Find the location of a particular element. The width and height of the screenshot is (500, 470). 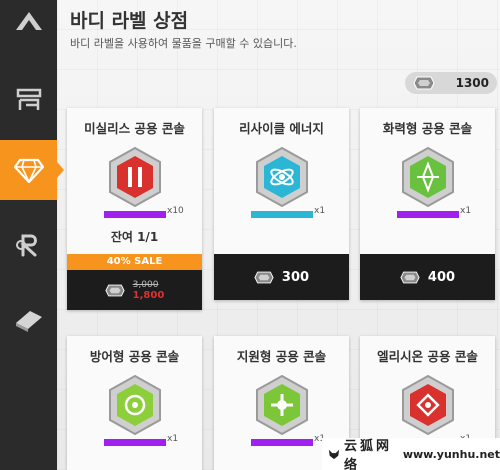

diamond-icon is located at coordinates (28, 170).